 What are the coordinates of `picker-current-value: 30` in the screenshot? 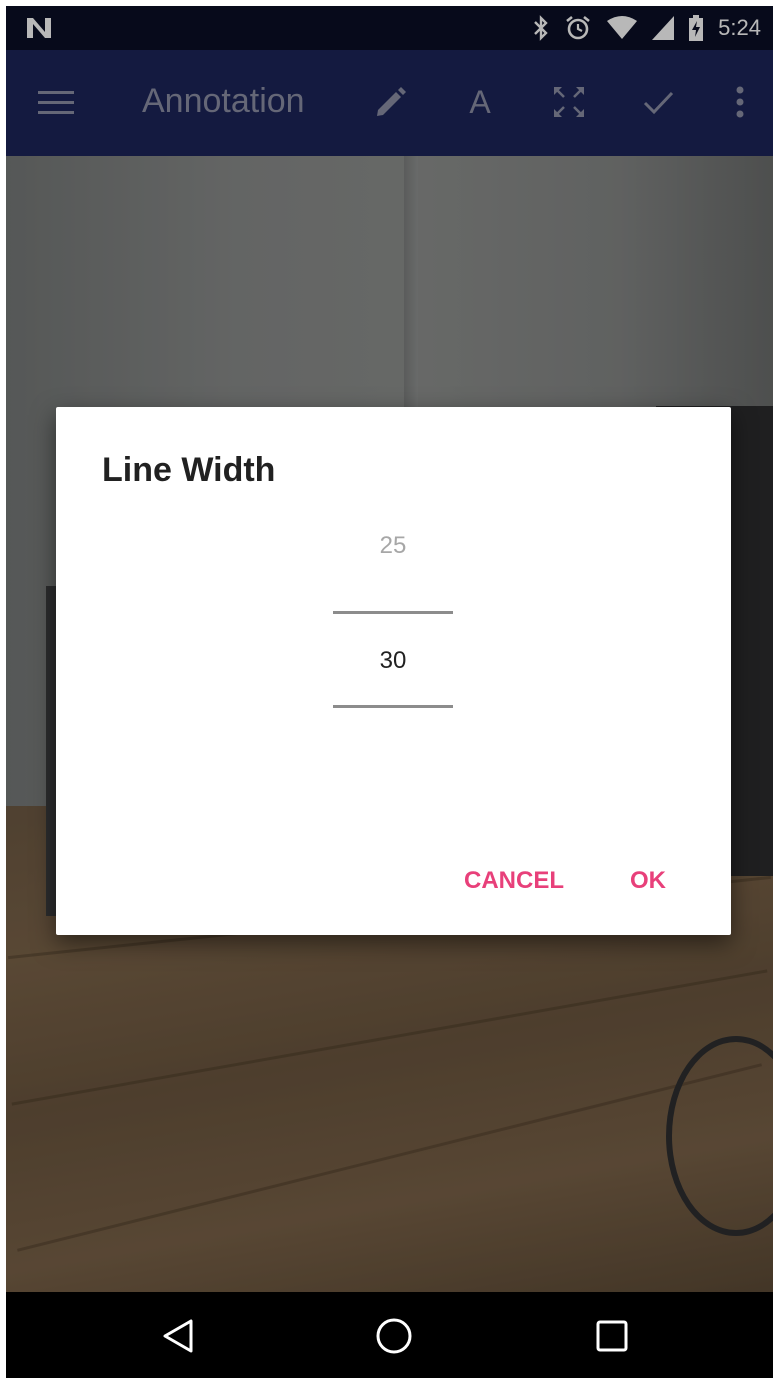 It's located at (393, 661).